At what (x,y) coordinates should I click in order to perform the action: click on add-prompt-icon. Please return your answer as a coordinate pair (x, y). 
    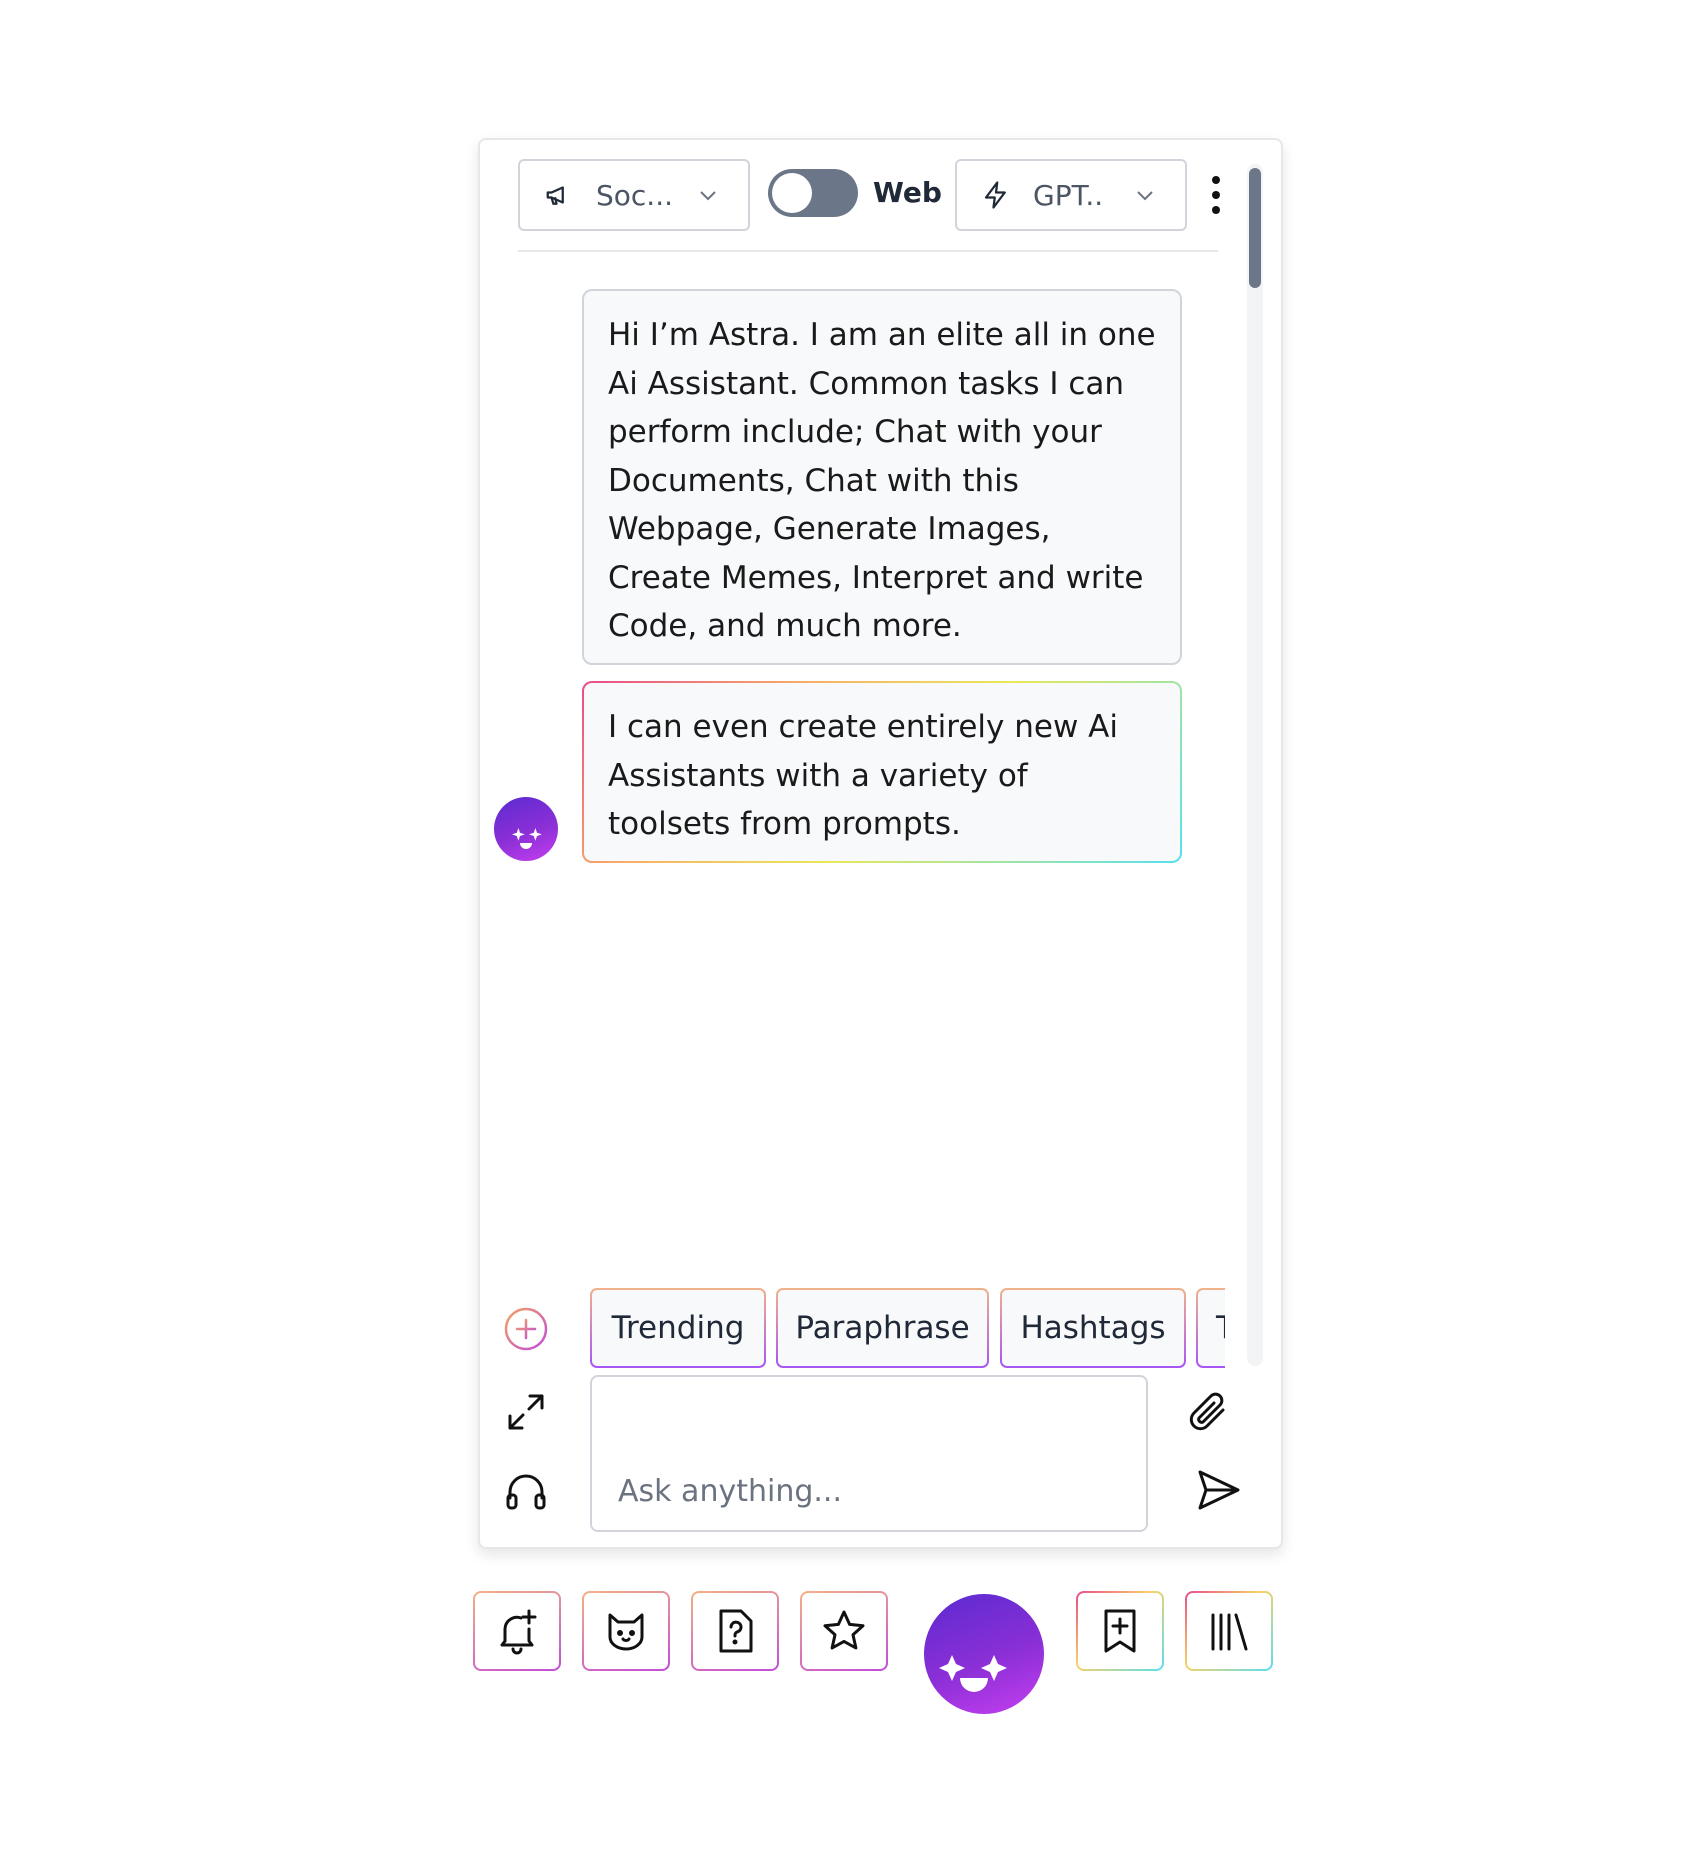
    Looking at the image, I should click on (526, 1329).